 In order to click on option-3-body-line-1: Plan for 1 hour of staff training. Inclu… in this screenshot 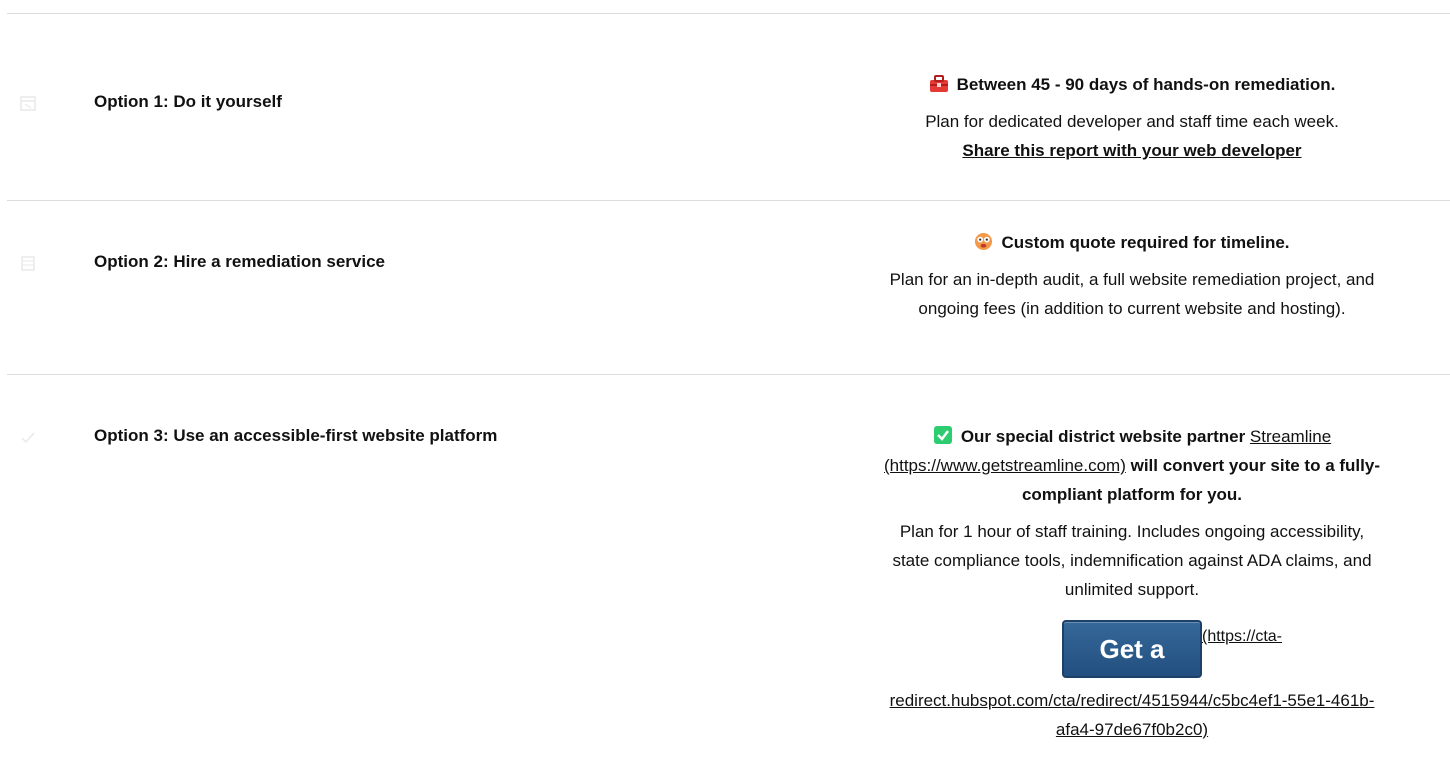, I will do `click(1132, 531)`.